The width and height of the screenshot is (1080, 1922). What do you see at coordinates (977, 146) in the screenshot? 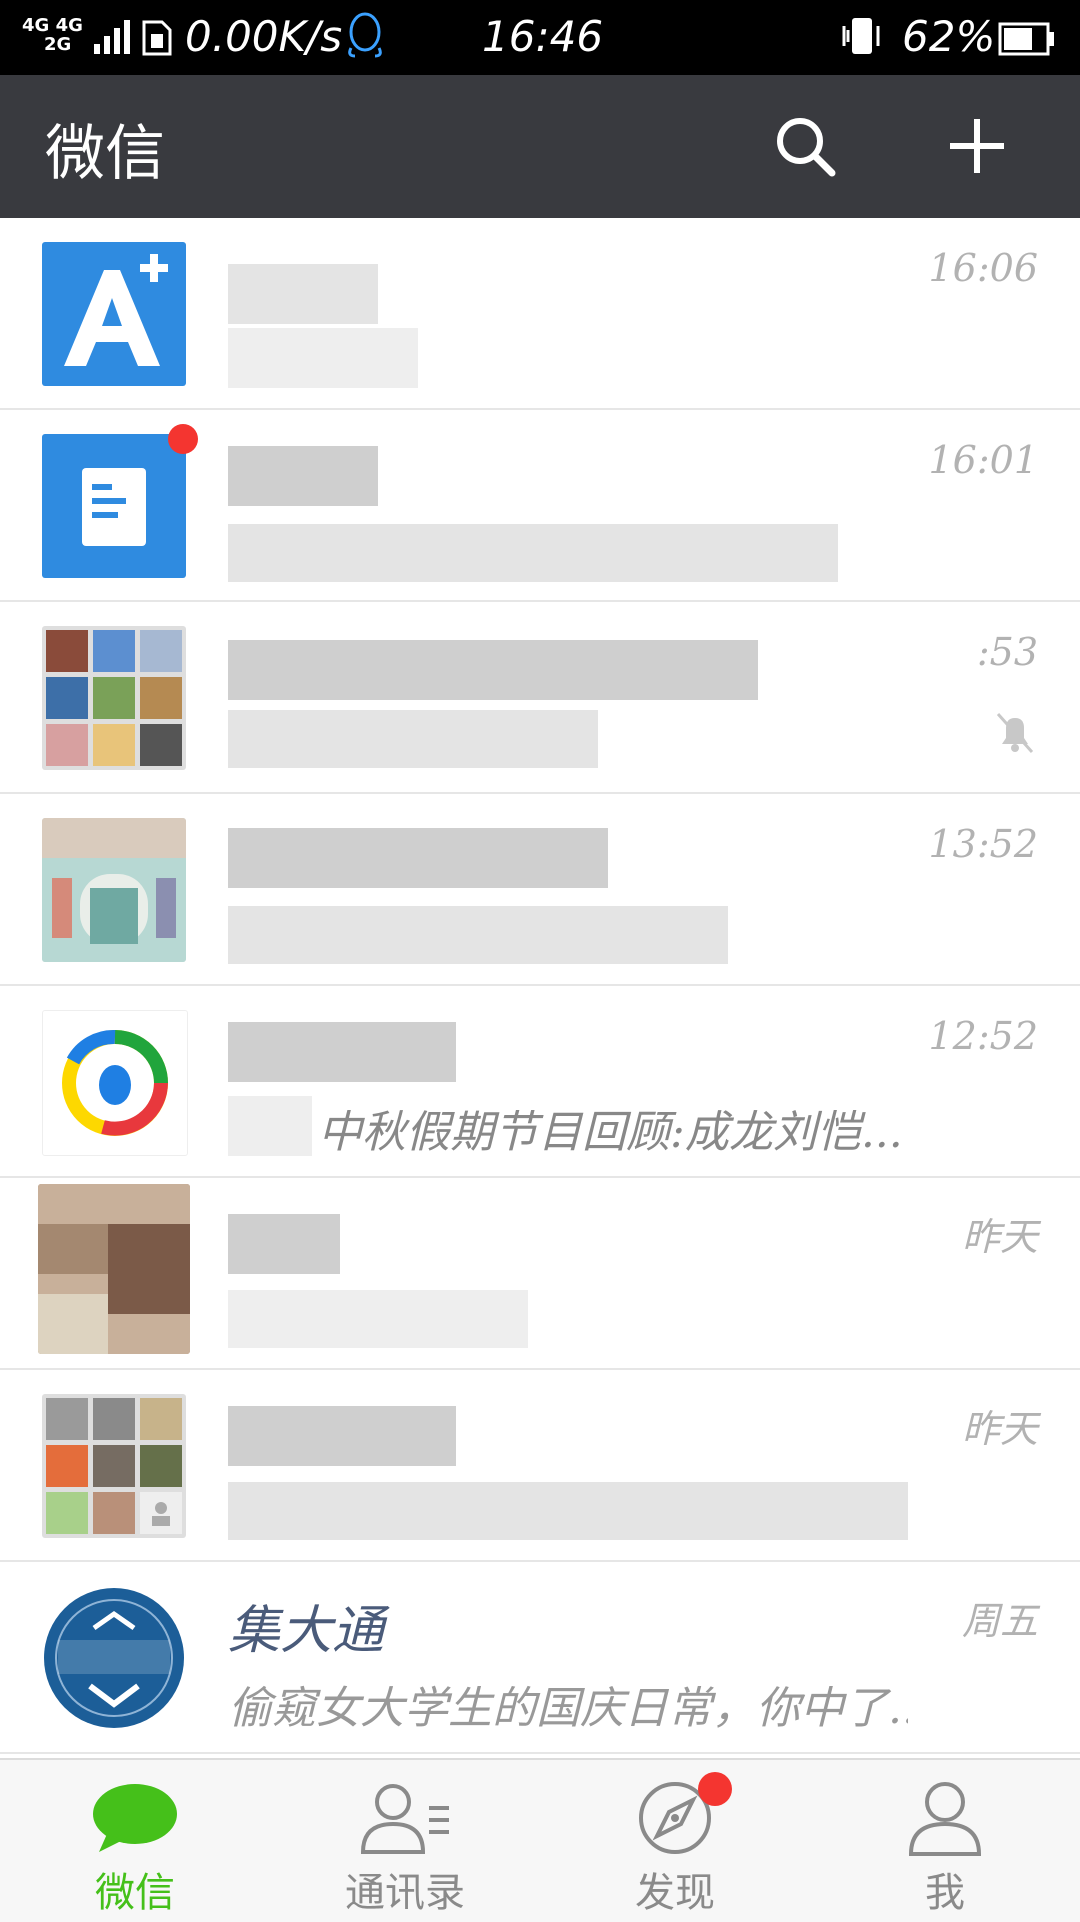
I see `add-icon` at bounding box center [977, 146].